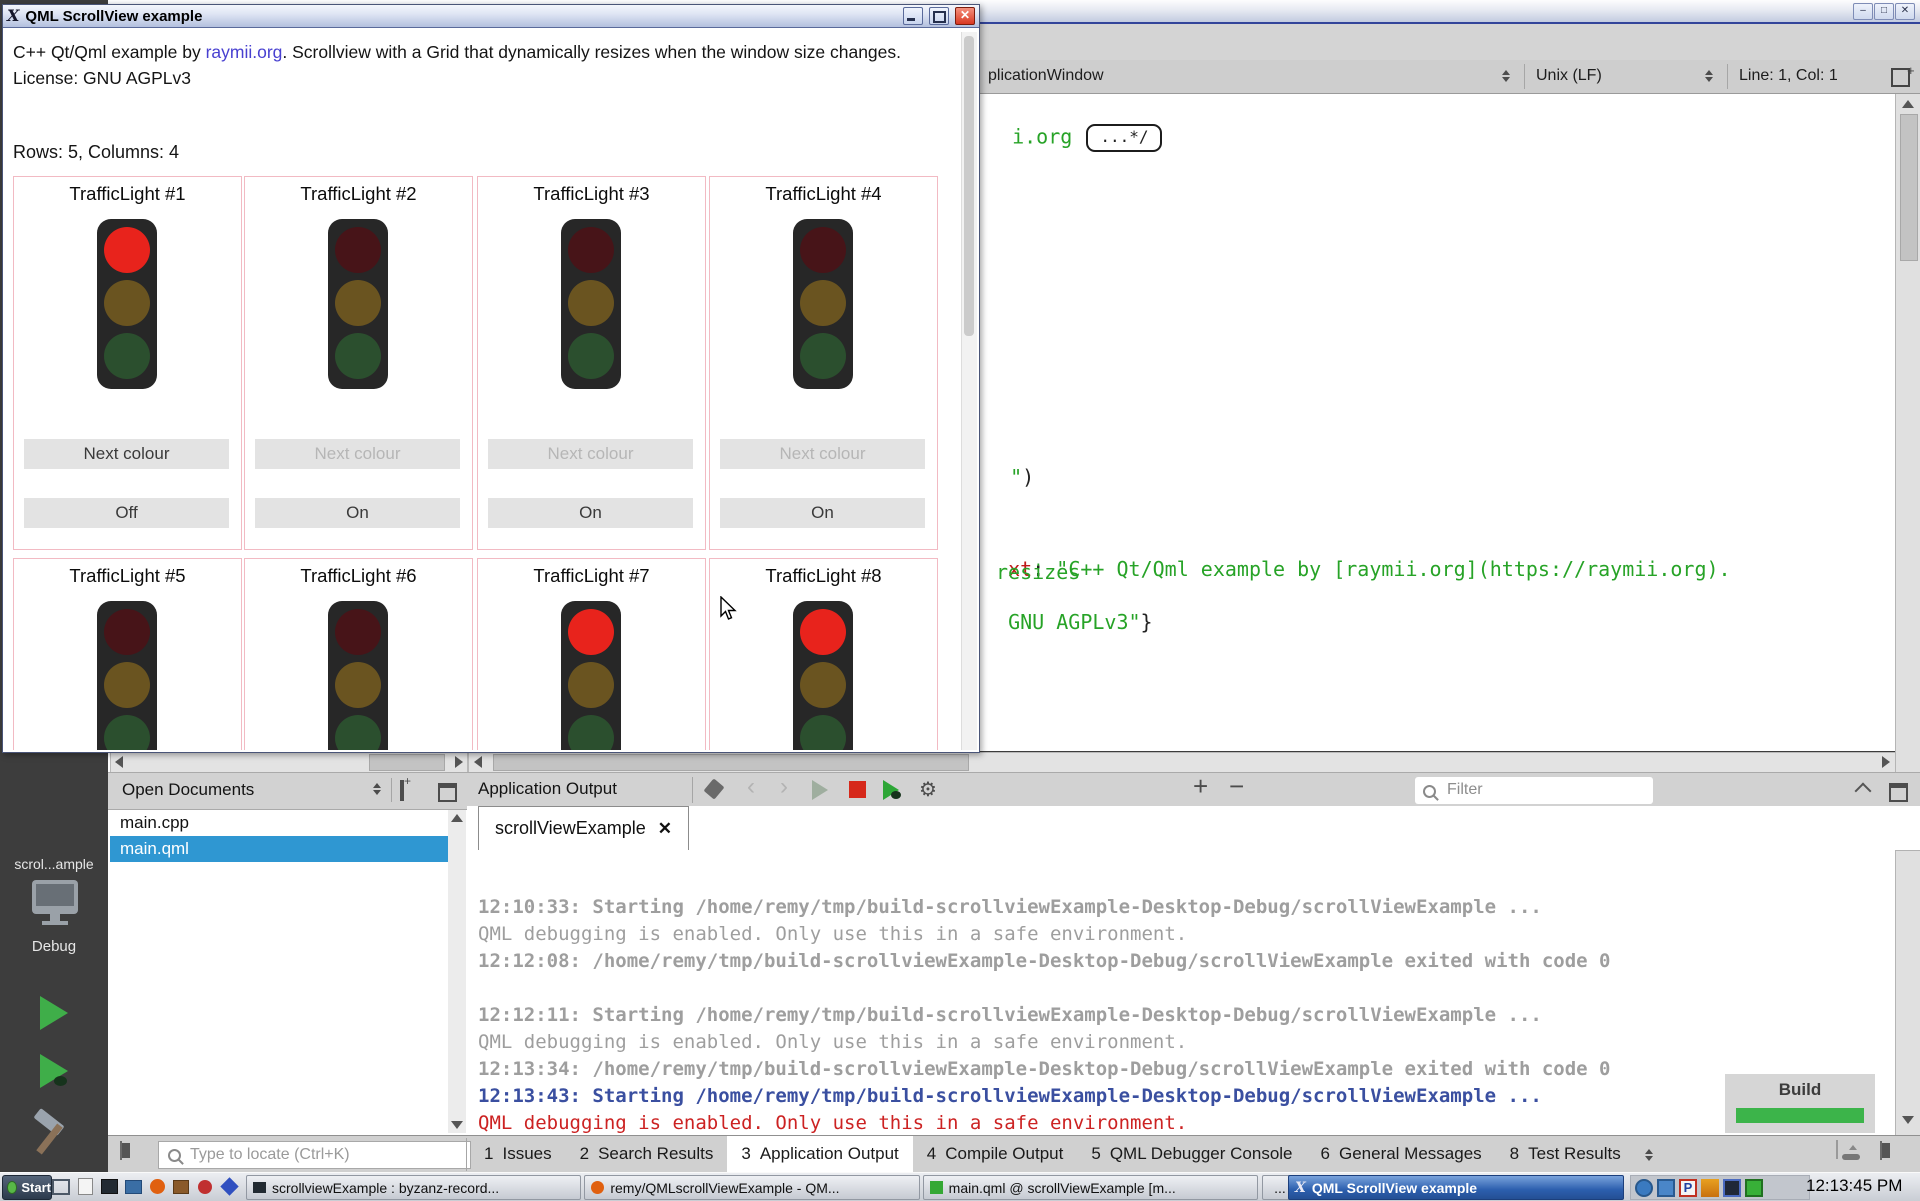 This screenshot has height=1201, width=1920. What do you see at coordinates (965, 16) in the screenshot?
I see `qml-close-button: ✕` at bounding box center [965, 16].